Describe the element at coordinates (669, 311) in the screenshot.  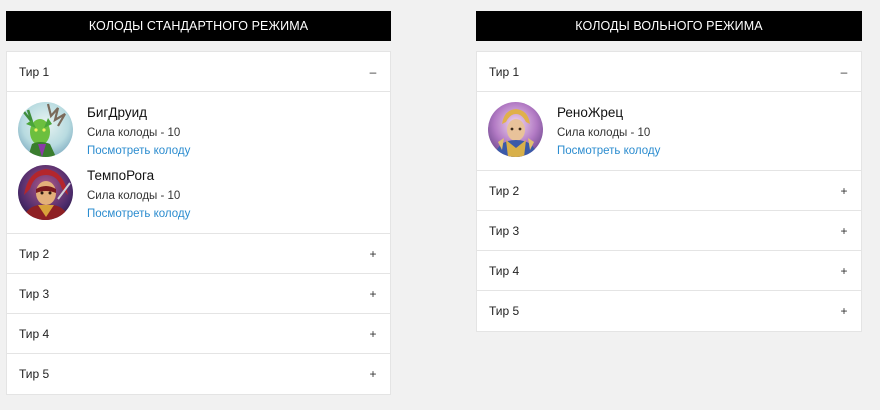
I see `wild-tier-5-header: Тир 5 +` at that location.